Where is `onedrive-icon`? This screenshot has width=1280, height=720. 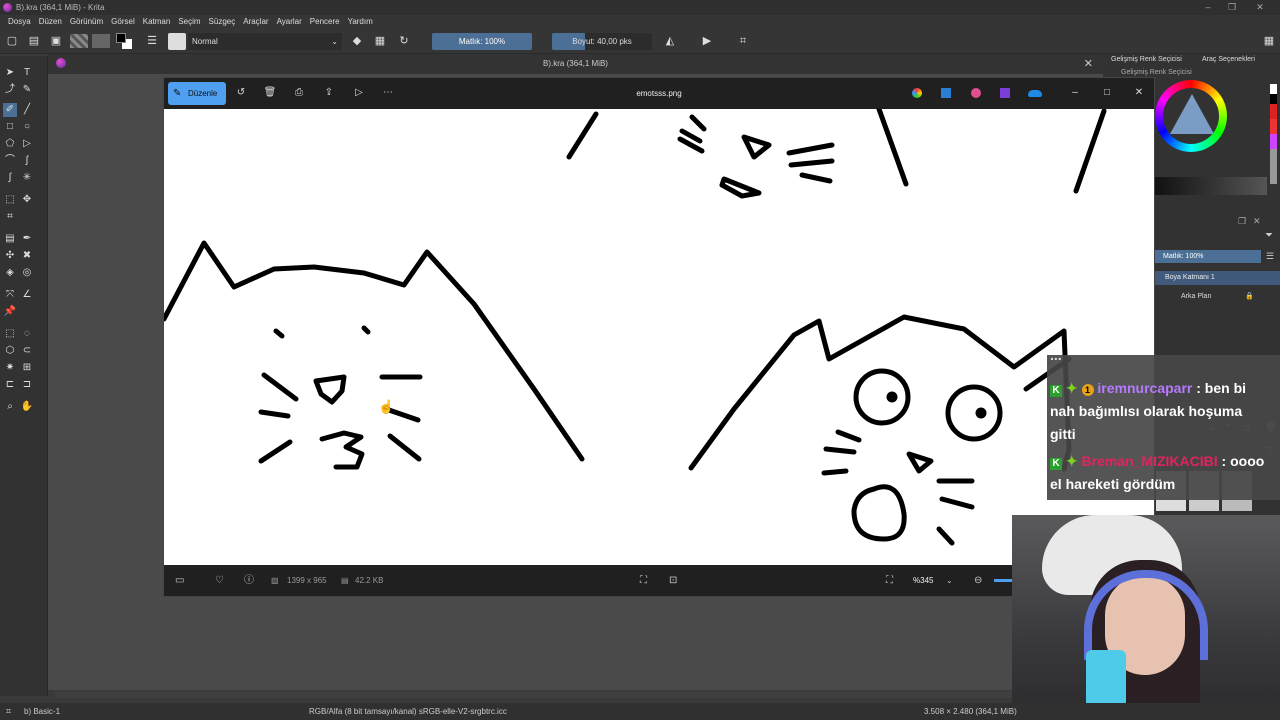 onedrive-icon is located at coordinates (1035, 93).